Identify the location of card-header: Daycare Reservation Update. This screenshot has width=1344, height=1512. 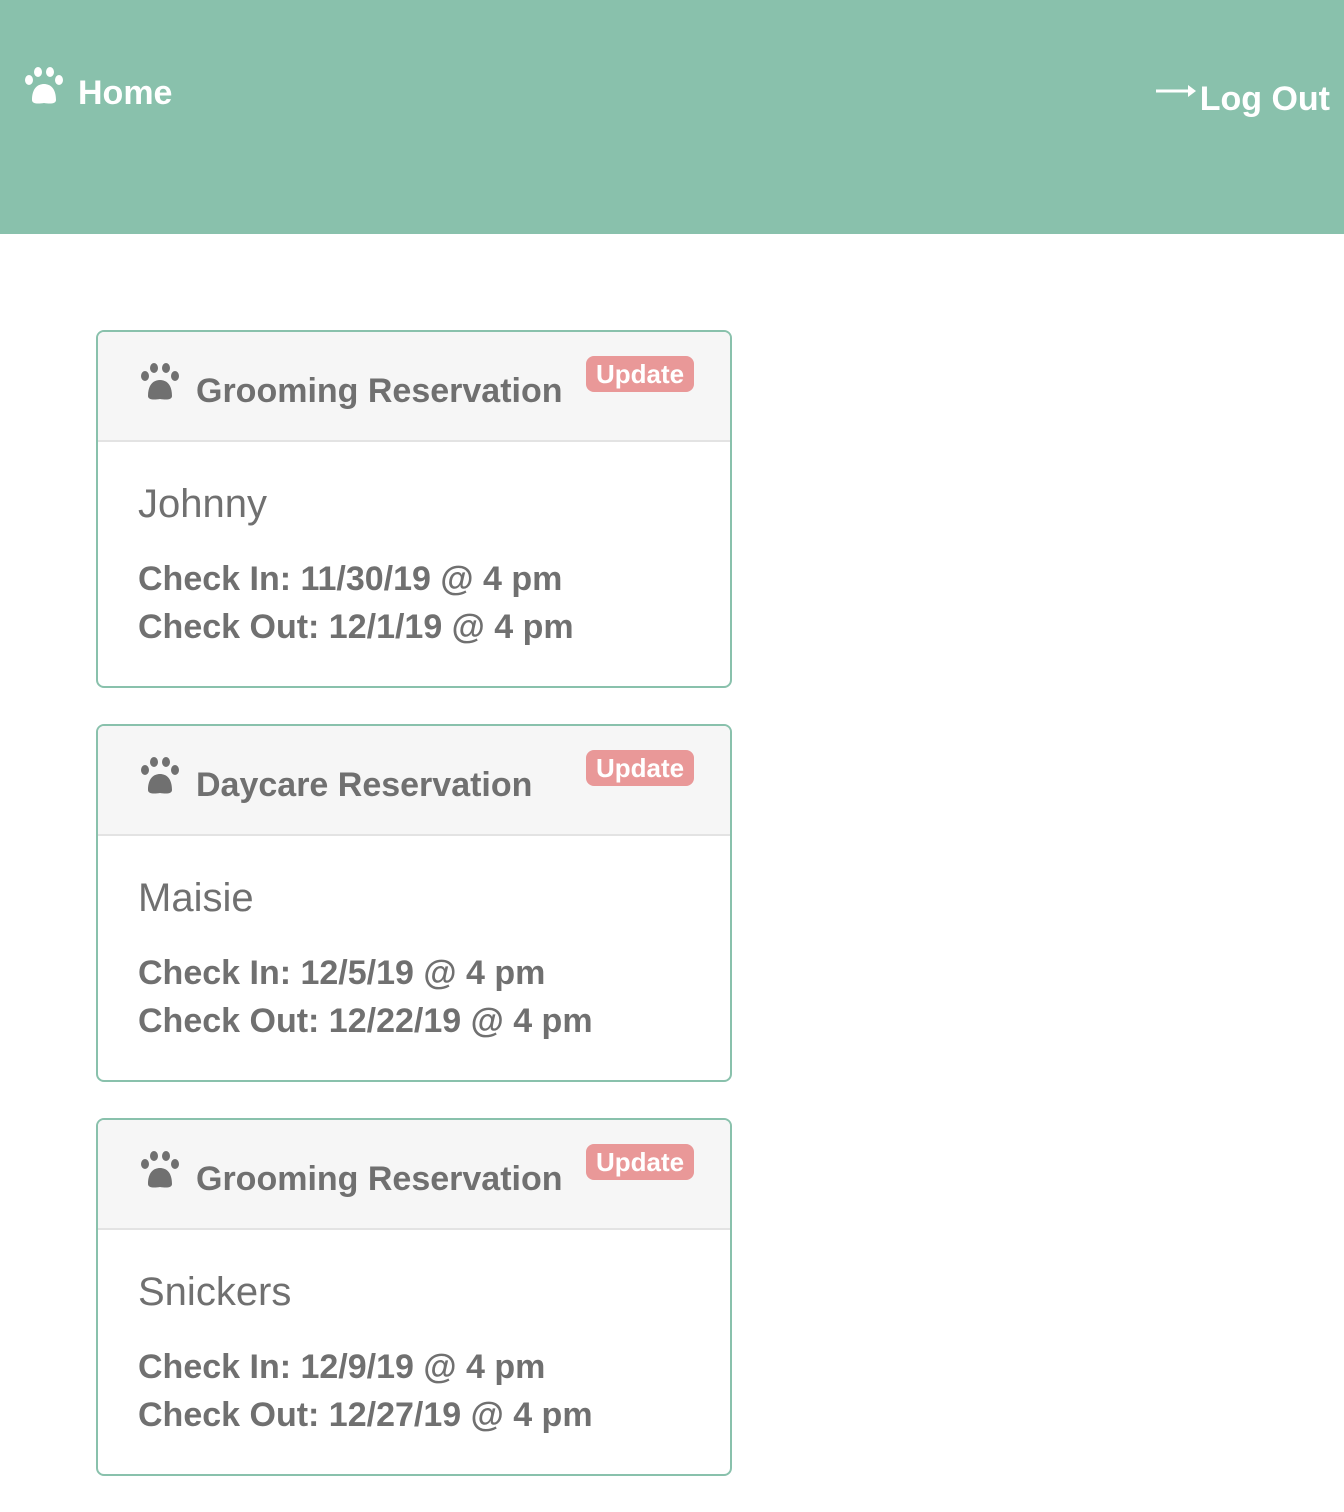
(414, 781).